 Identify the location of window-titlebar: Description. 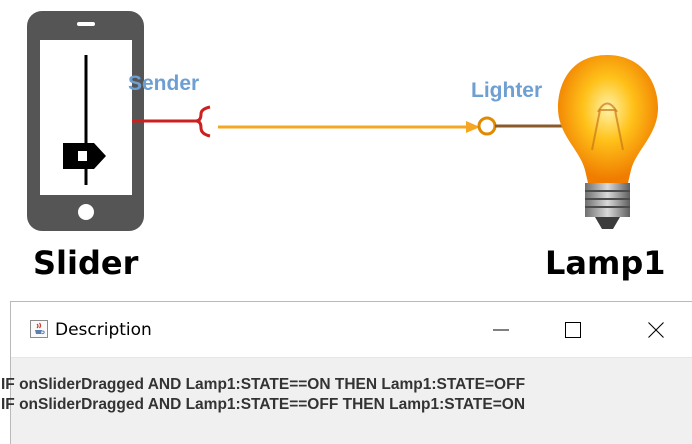
(351, 330).